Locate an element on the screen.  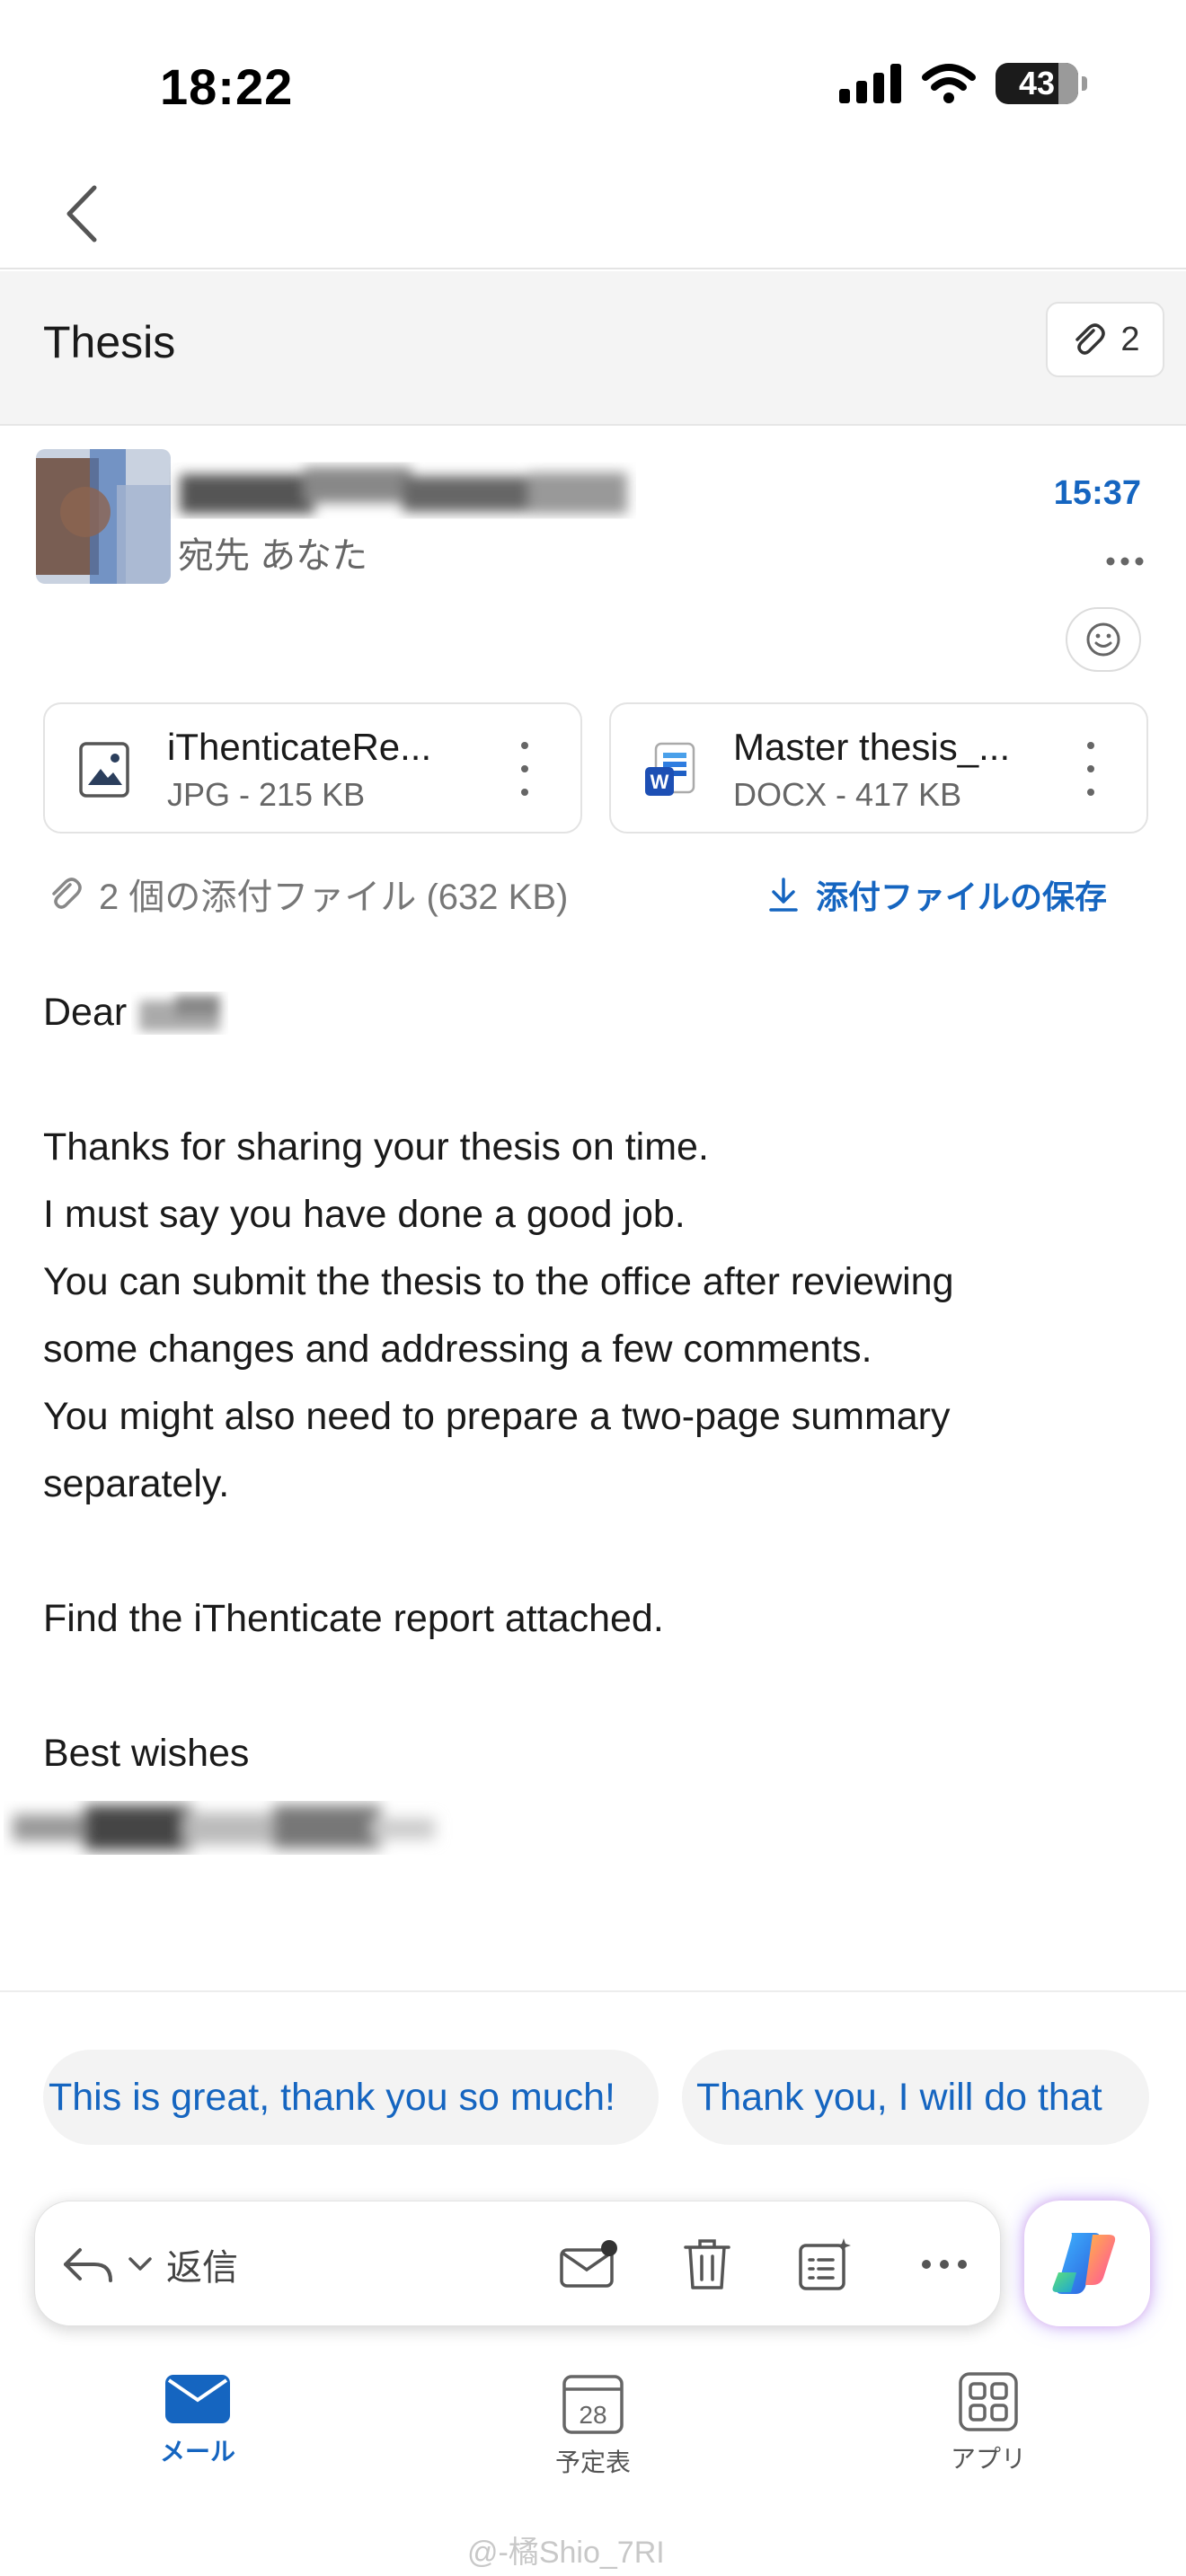
copilot-icon is located at coordinates (1084, 2263).